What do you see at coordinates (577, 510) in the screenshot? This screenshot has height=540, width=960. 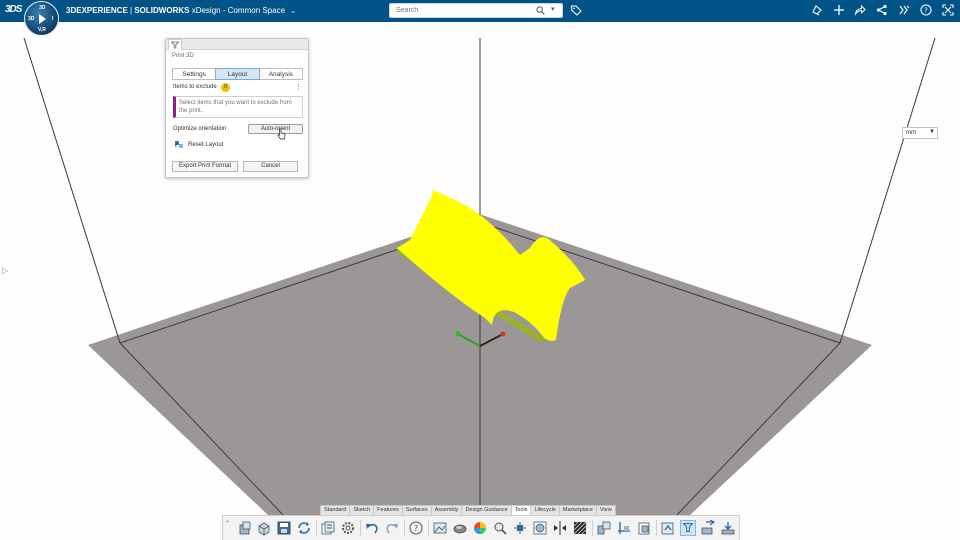 I see `tab-marketplace: Marketplace` at bounding box center [577, 510].